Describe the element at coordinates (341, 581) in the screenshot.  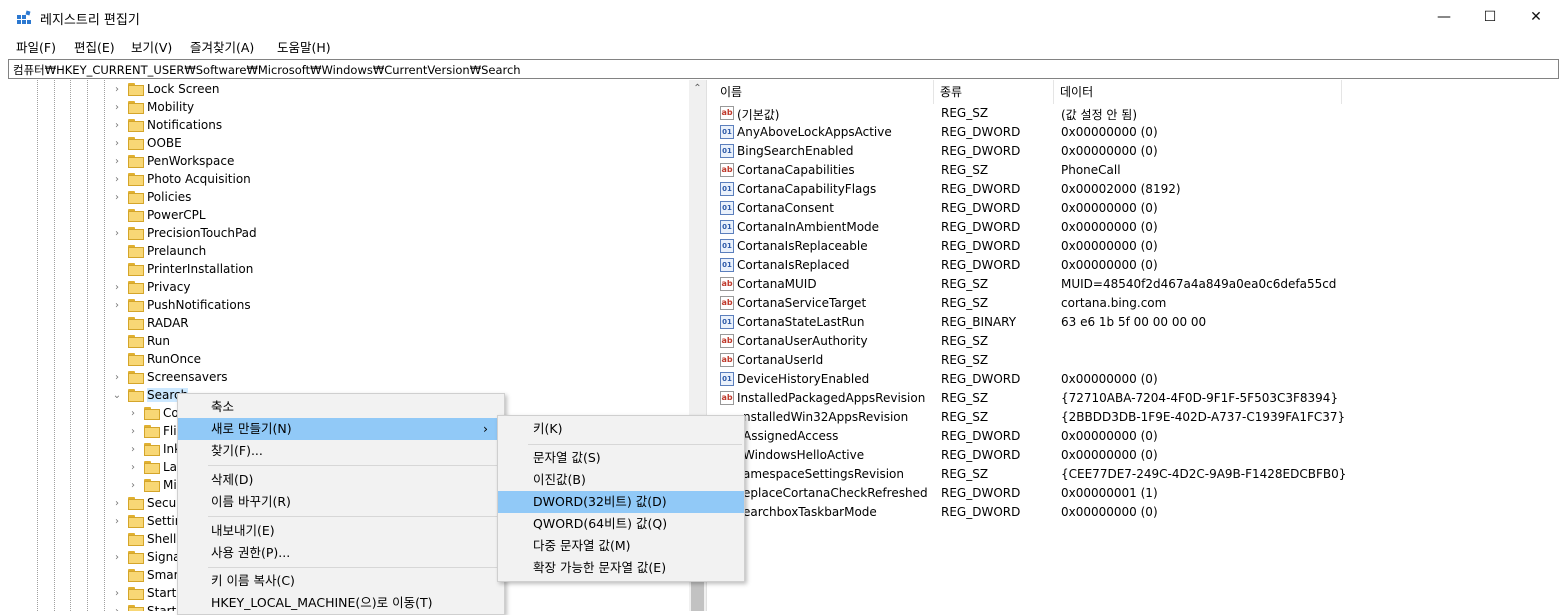
I see `menu-copy-key-name: 키 이름 복사(C)` at that location.